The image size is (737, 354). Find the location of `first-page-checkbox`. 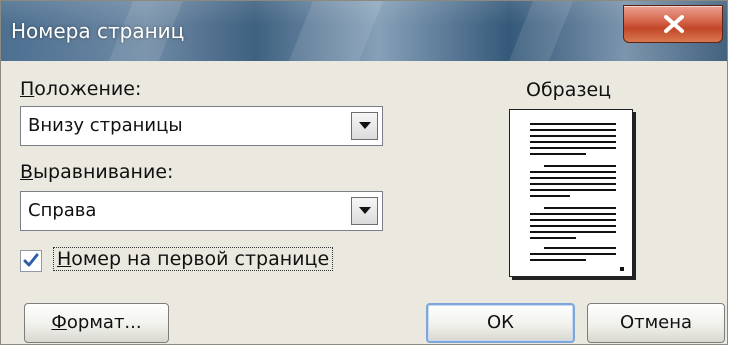

first-page-checkbox is located at coordinates (31, 261).